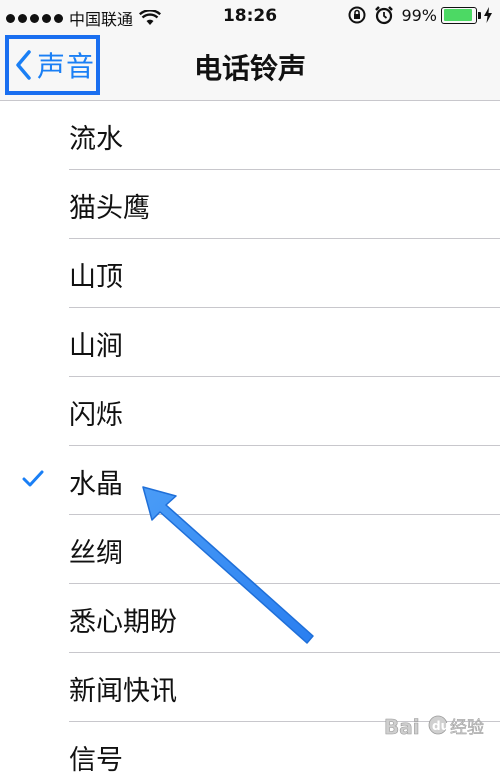  What do you see at coordinates (96, 139) in the screenshot?
I see `ringtone-label: 流水` at bounding box center [96, 139].